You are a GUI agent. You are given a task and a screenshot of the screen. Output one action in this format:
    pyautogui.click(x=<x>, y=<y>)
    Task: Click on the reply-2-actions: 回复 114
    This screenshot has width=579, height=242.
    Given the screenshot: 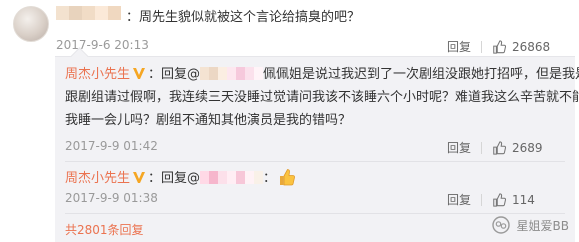 What is the action you would take?
    pyautogui.click(x=491, y=199)
    